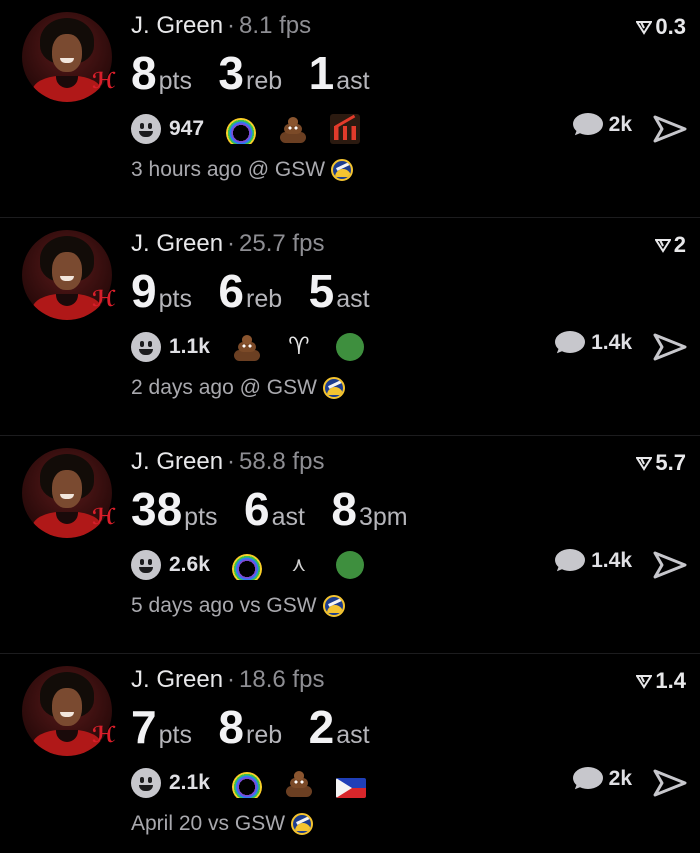 The width and height of the screenshot is (700, 853). I want to click on fps-value: 58.8 fps, so click(282, 461).